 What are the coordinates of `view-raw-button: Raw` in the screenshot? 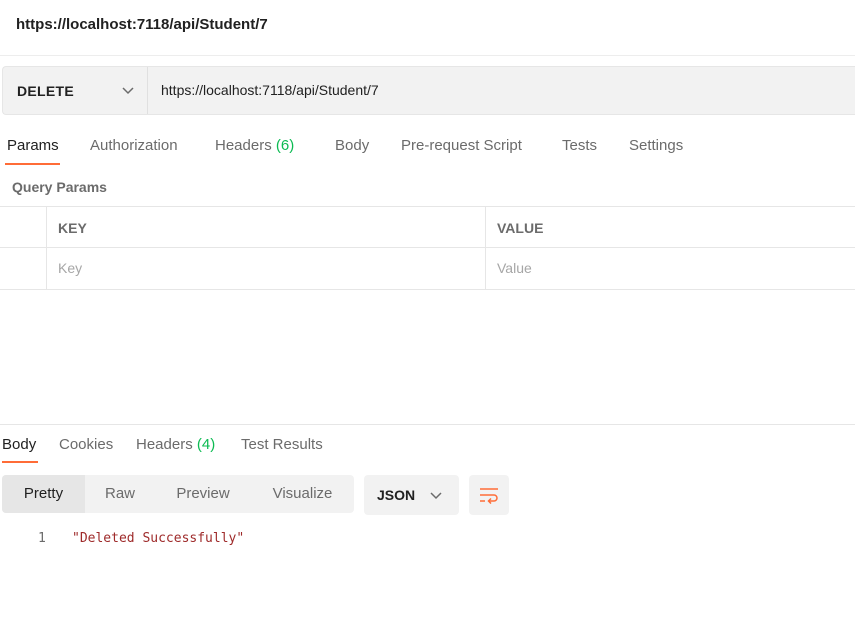 It's located at (120, 494).